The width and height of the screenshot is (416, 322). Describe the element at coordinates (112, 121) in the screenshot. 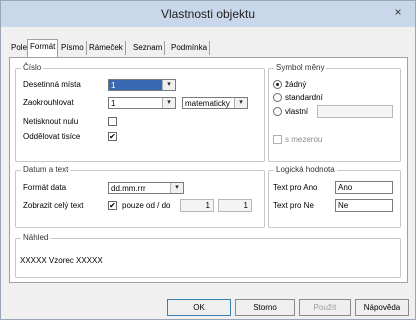

I see `suppress-zero-checkbox` at that location.